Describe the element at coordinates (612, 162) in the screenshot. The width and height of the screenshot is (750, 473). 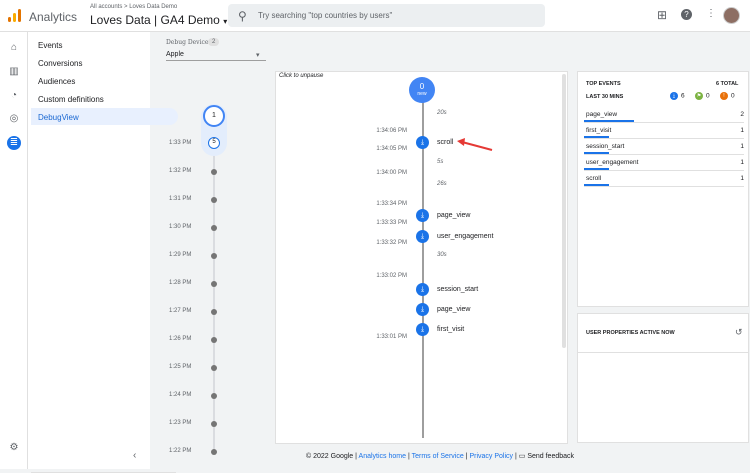
I see `top-event-name: user_engagement` at that location.